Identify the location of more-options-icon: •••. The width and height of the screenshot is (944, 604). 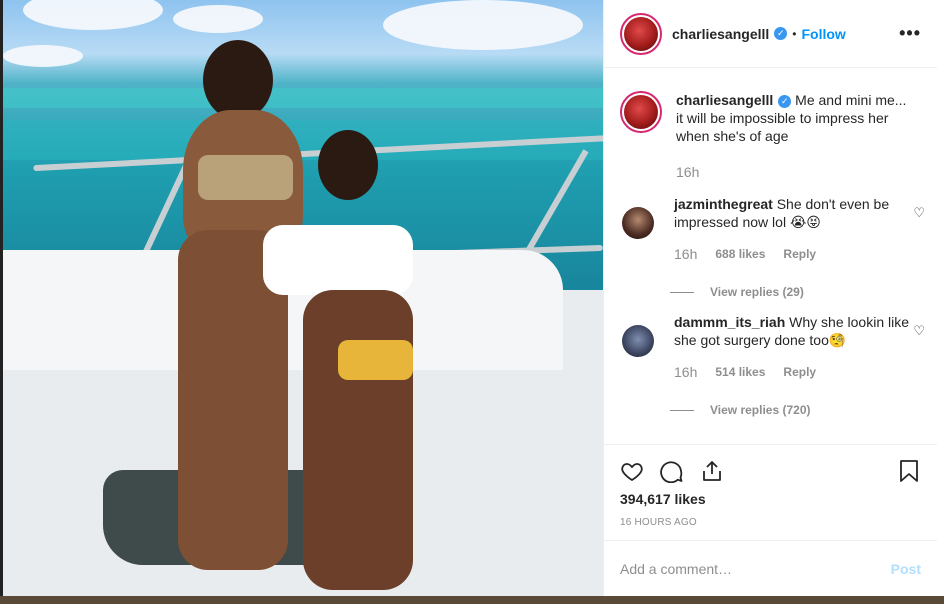
(910, 33).